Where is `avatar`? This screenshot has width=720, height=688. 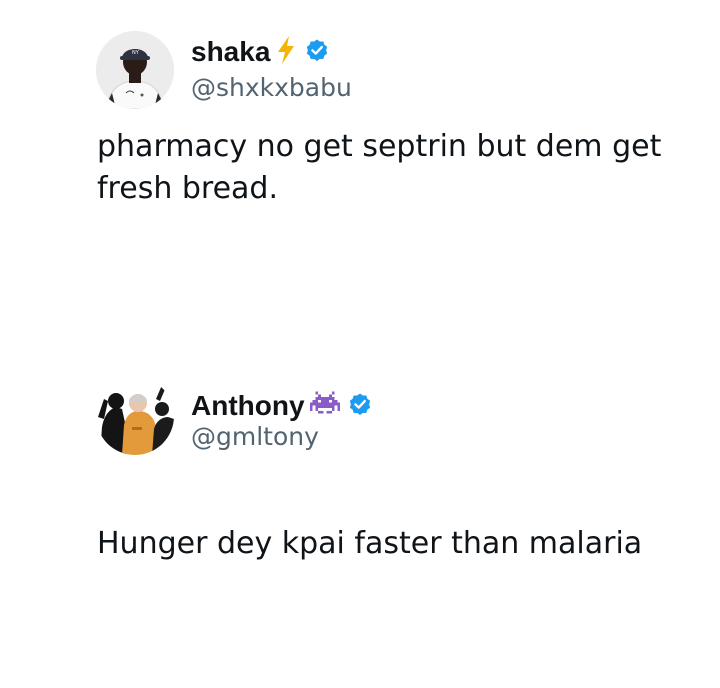 avatar is located at coordinates (135, 416).